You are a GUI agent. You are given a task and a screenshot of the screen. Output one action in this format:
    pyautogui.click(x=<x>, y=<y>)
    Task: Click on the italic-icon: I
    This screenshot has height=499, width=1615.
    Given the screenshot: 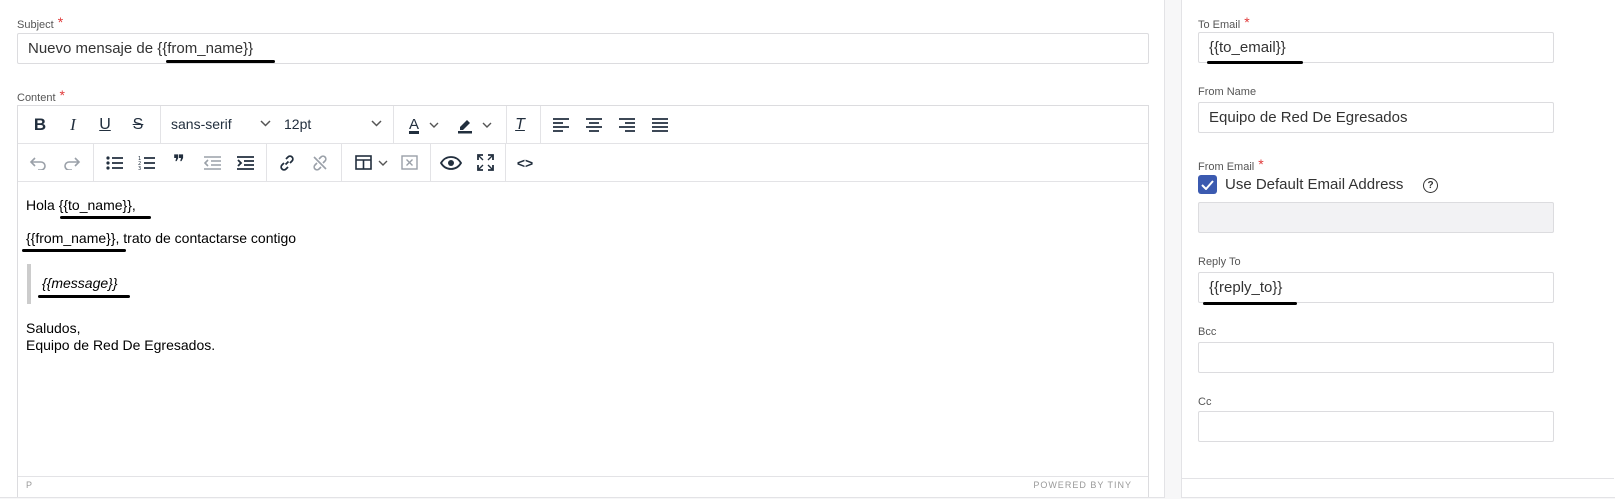 What is the action you would take?
    pyautogui.click(x=73, y=124)
    